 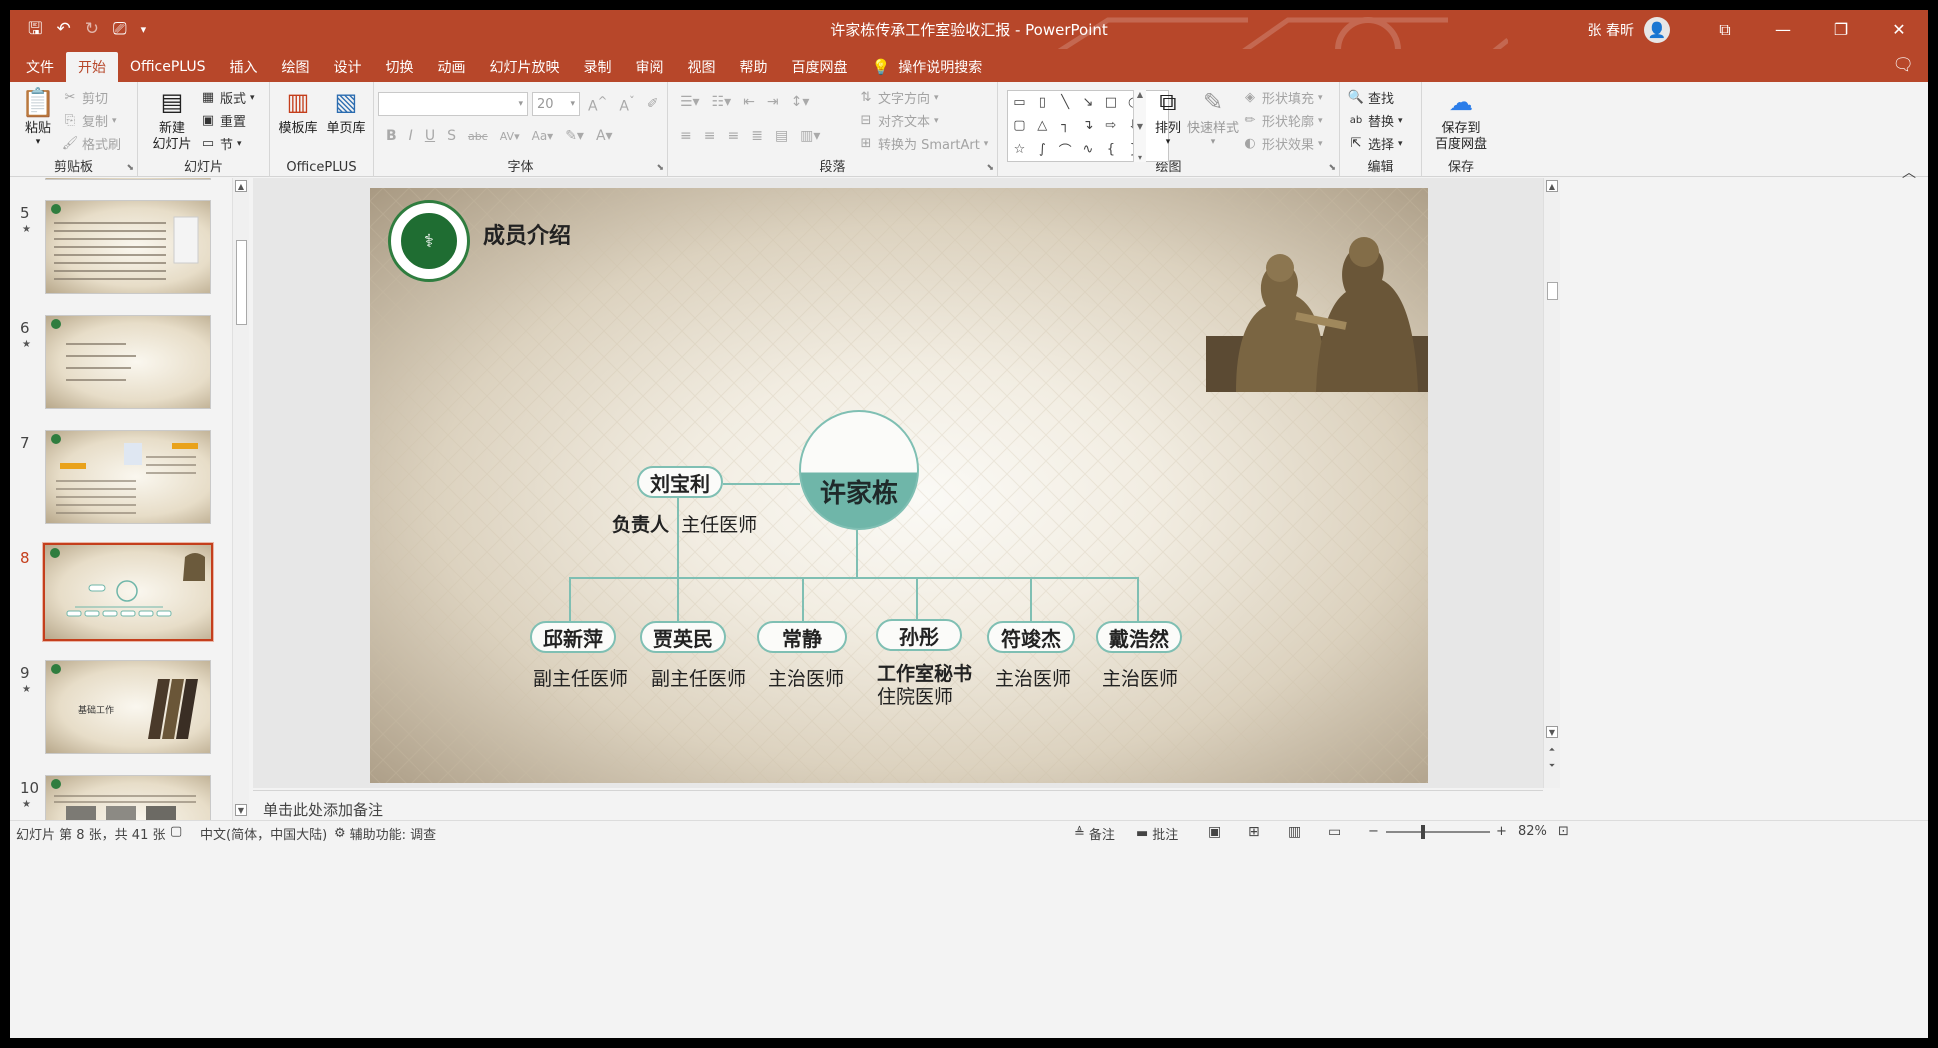 What do you see at coordinates (1552, 291) in the screenshot?
I see `editor-scroll-thumb` at bounding box center [1552, 291].